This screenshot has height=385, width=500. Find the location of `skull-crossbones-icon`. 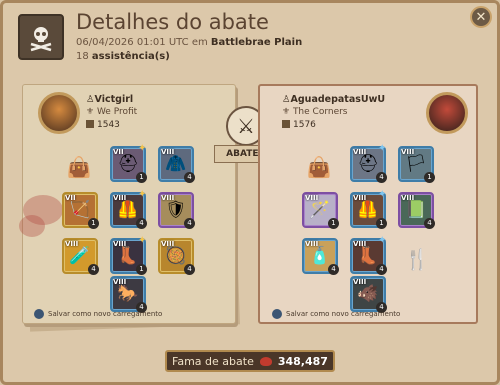

skull-crossbones-icon is located at coordinates (41, 37).